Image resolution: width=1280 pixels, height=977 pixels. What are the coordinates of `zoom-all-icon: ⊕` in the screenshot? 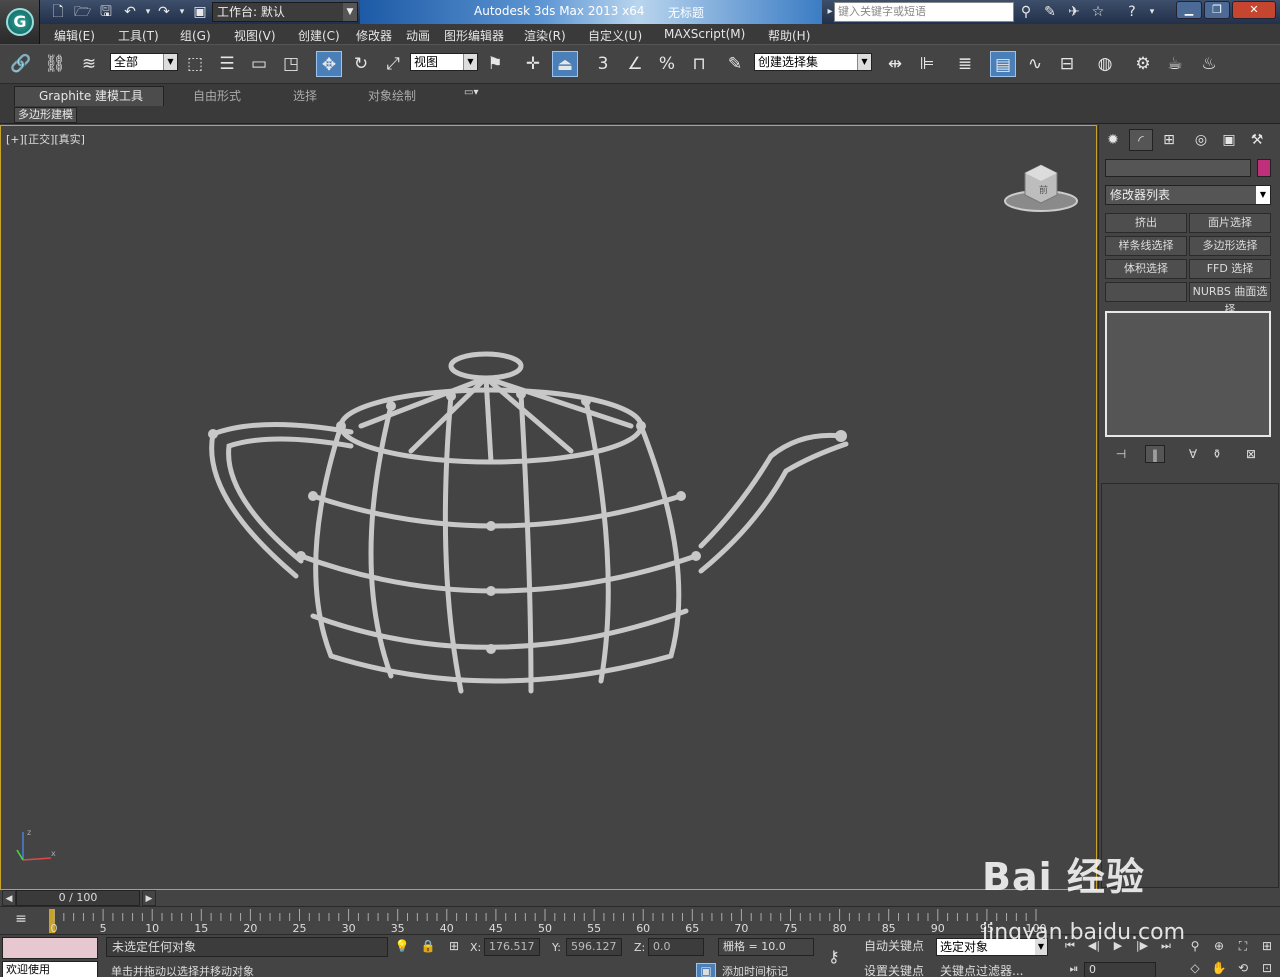 It's located at (1219, 947).